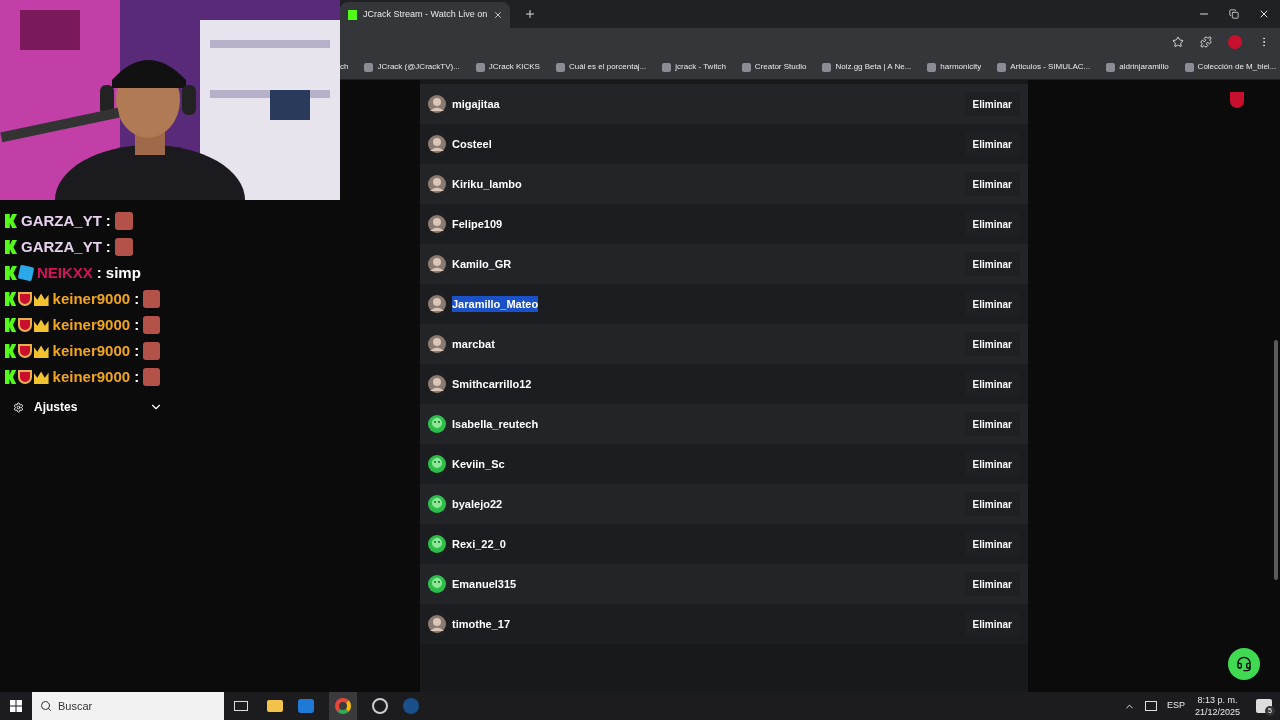 The height and width of the screenshot is (720, 1280). I want to click on cube-badge-icon, so click(26, 273).